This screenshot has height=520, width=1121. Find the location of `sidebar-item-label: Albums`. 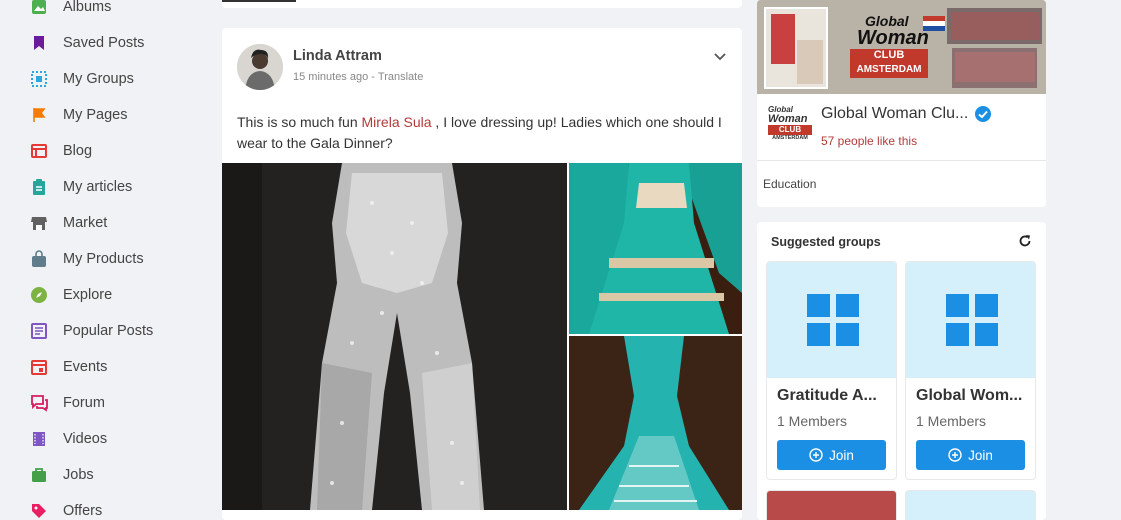

sidebar-item-label: Albums is located at coordinates (87, 7).